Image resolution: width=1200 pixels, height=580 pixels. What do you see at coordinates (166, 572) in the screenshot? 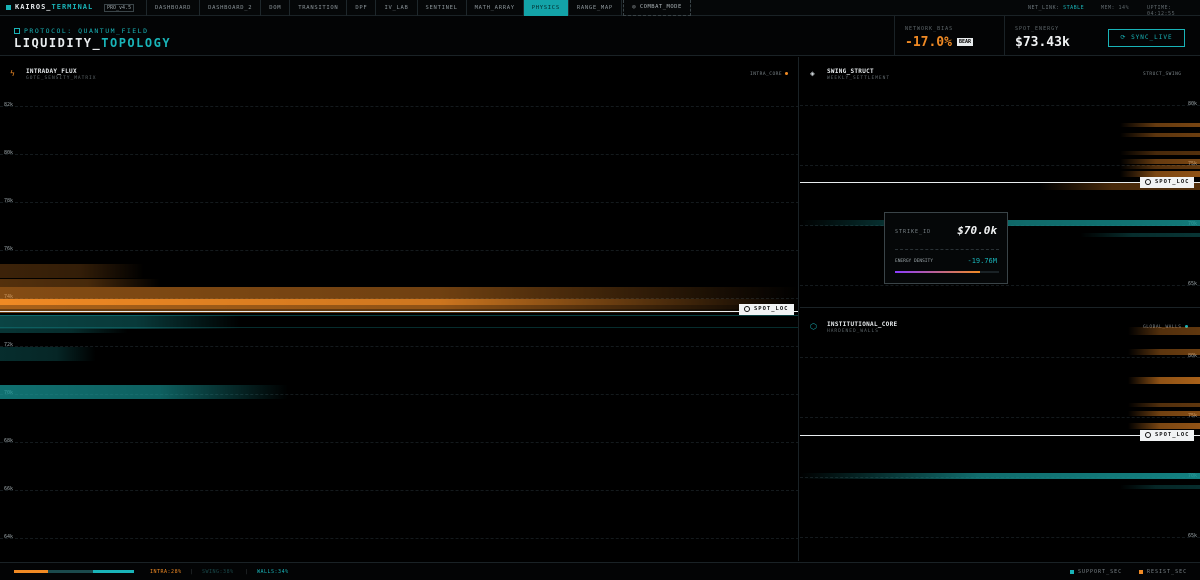
I see `intra-stat: INTRA:28%` at bounding box center [166, 572].